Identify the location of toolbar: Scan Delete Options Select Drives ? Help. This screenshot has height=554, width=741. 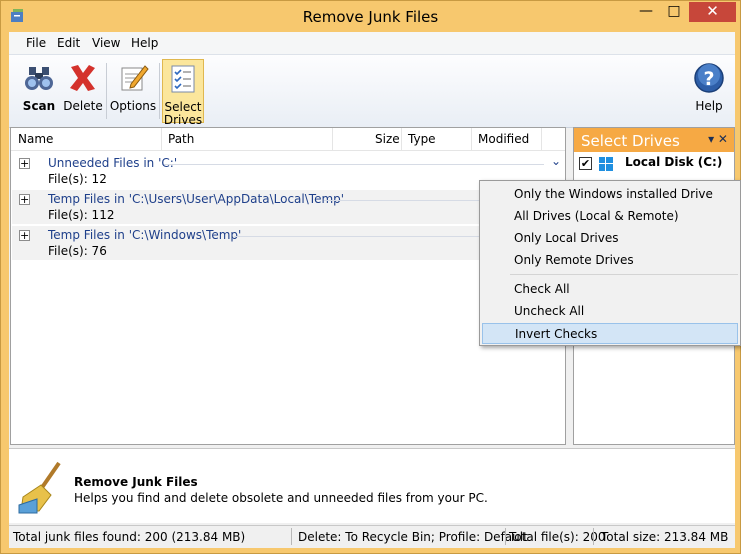
(372, 91).